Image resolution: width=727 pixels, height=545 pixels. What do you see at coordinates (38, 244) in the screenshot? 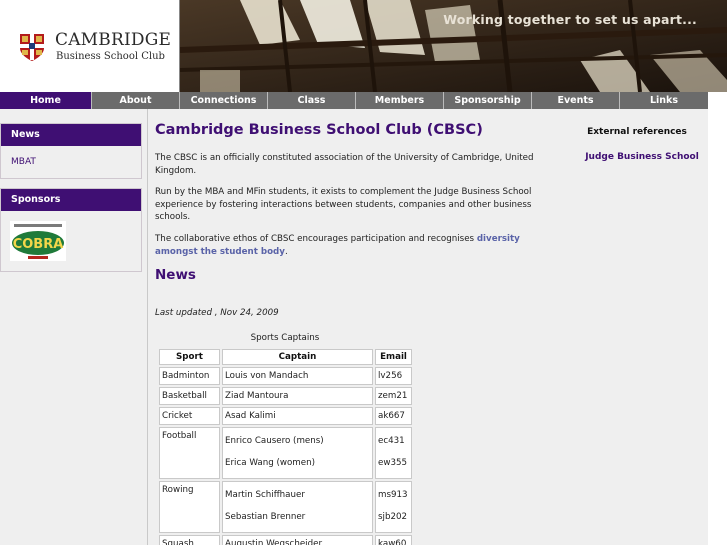
I see `cobra-logo-text: COBRA` at bounding box center [38, 244].